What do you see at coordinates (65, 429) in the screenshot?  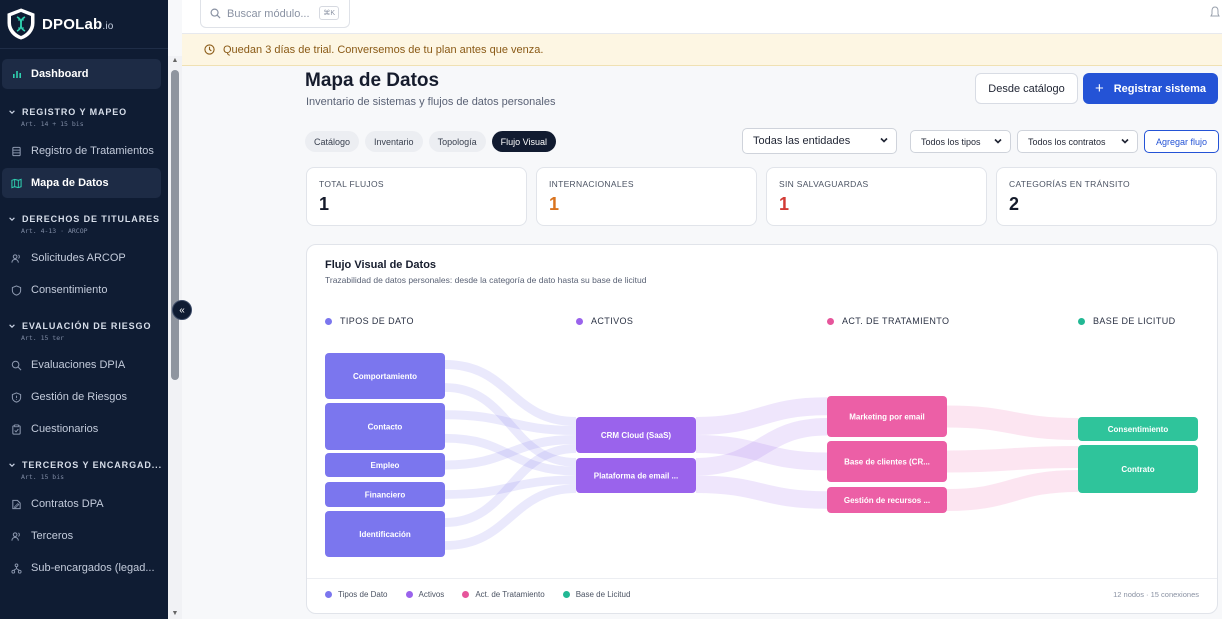 I see `sidebar-item-label: Cuestionarios` at bounding box center [65, 429].